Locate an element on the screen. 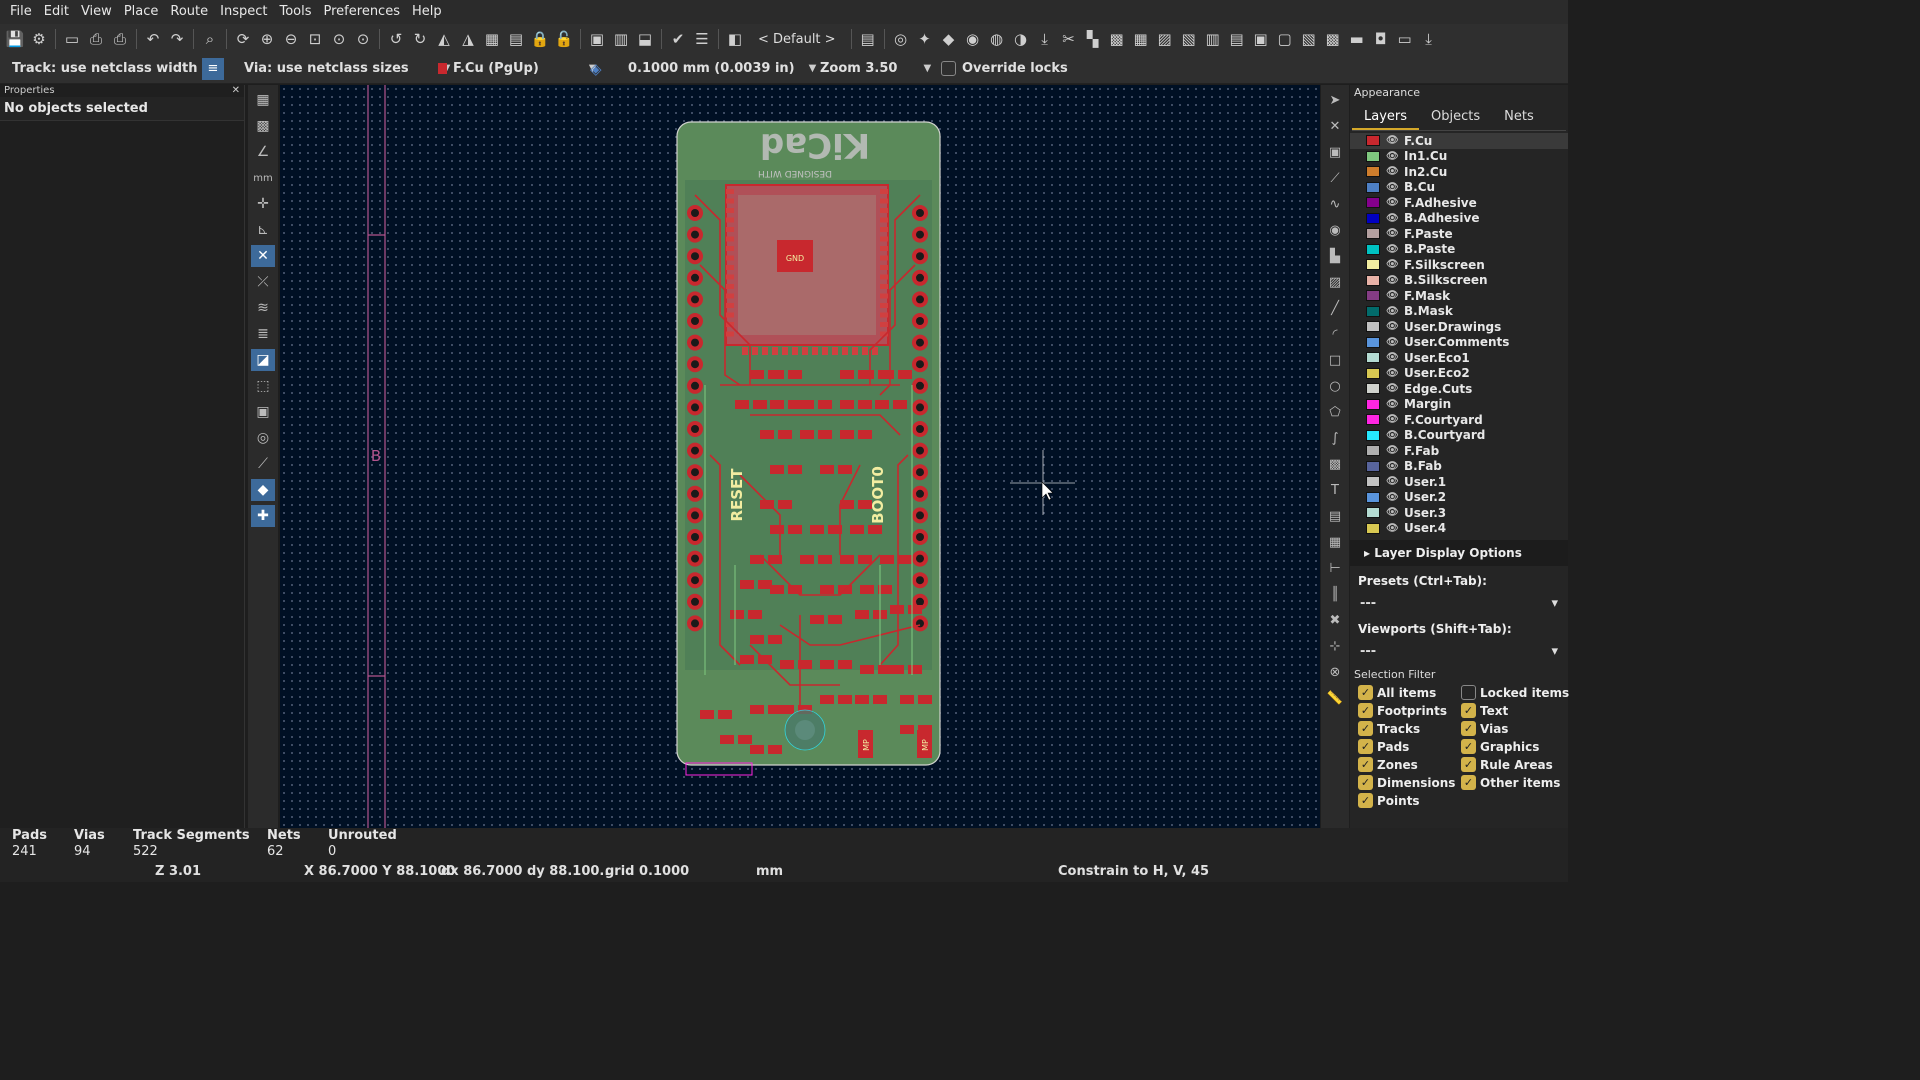 This screenshot has width=1920, height=1080. plugin-icon: ▦ is located at coordinates (1141, 39).